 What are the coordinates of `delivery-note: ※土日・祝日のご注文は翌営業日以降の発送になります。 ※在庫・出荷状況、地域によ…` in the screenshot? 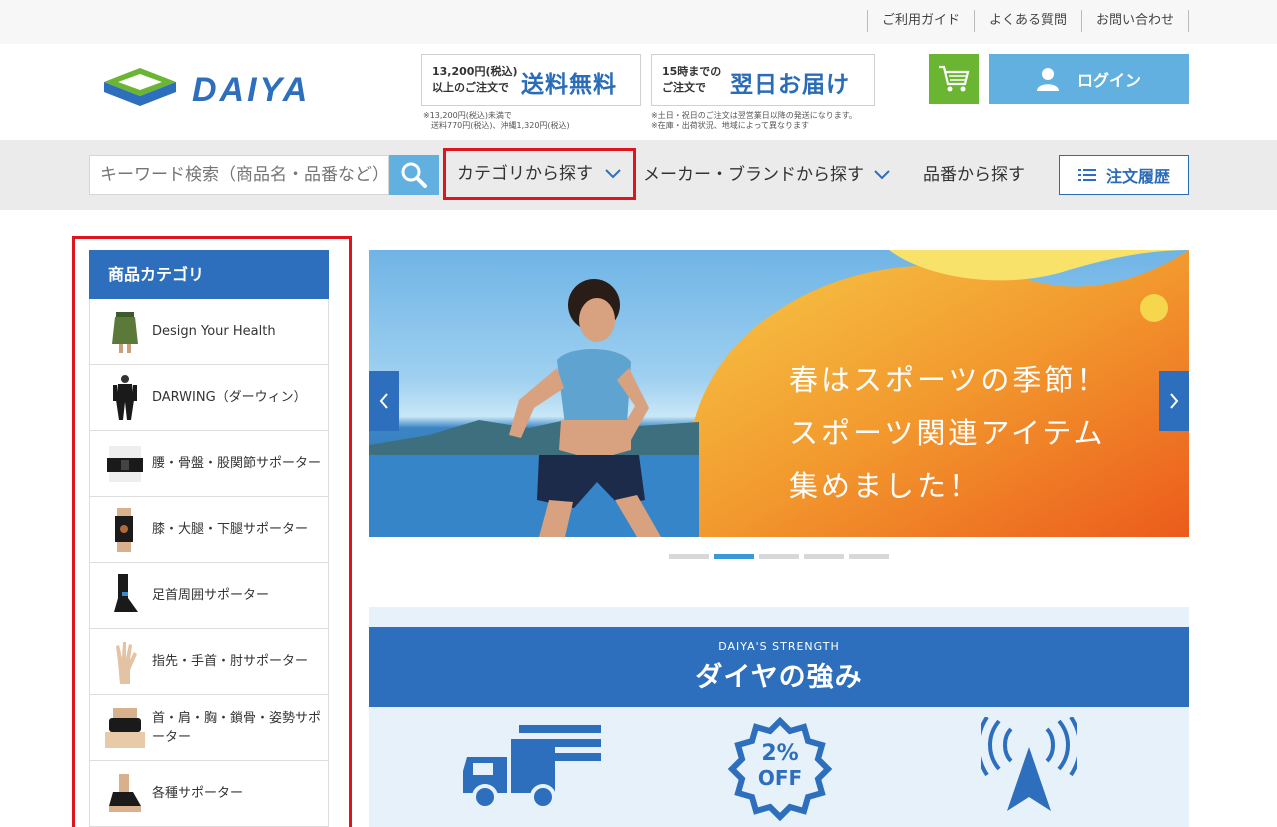 It's located at (754, 120).